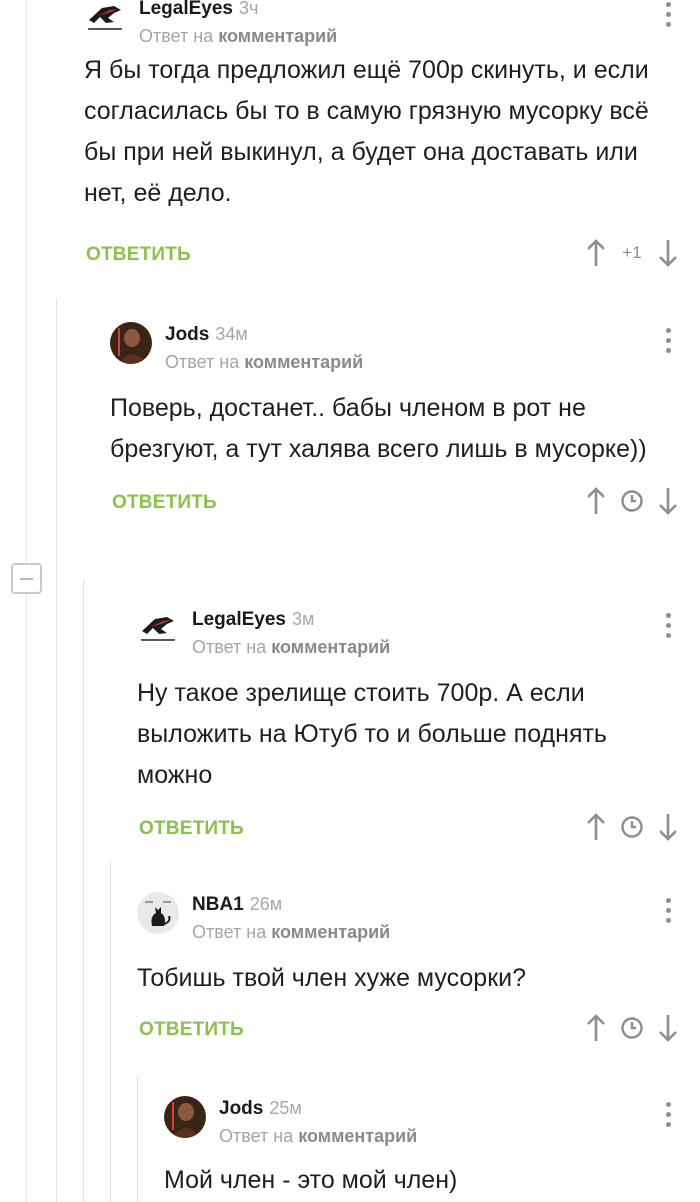 This screenshot has width=700, height=1202. Describe the element at coordinates (405, 348) in the screenshot. I see `comment-header: Jods 34м Ответ на комментарий` at that location.